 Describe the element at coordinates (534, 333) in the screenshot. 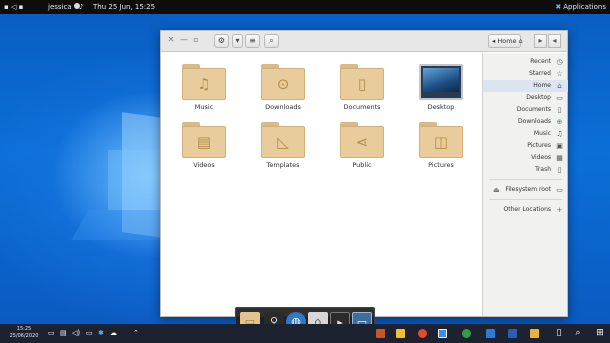

I see `file-explorer-taskbar-icon` at that location.